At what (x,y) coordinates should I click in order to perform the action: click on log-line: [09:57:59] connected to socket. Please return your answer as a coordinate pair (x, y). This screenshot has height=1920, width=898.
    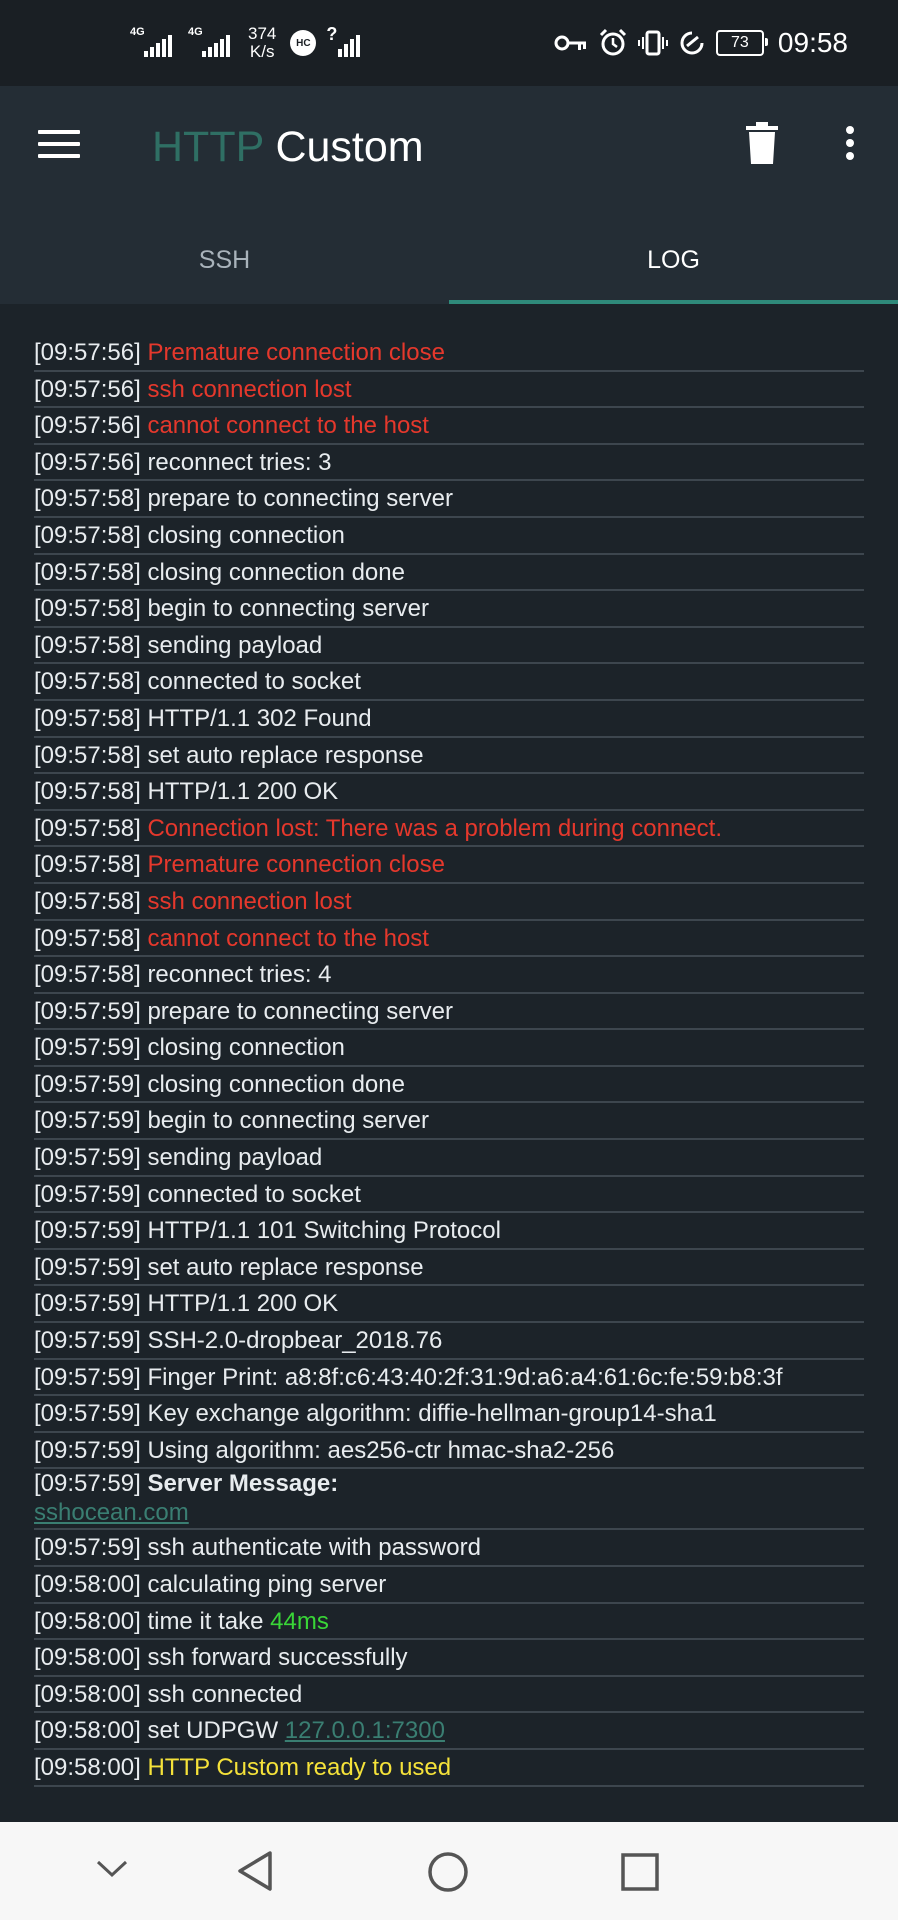
    Looking at the image, I should click on (449, 1195).